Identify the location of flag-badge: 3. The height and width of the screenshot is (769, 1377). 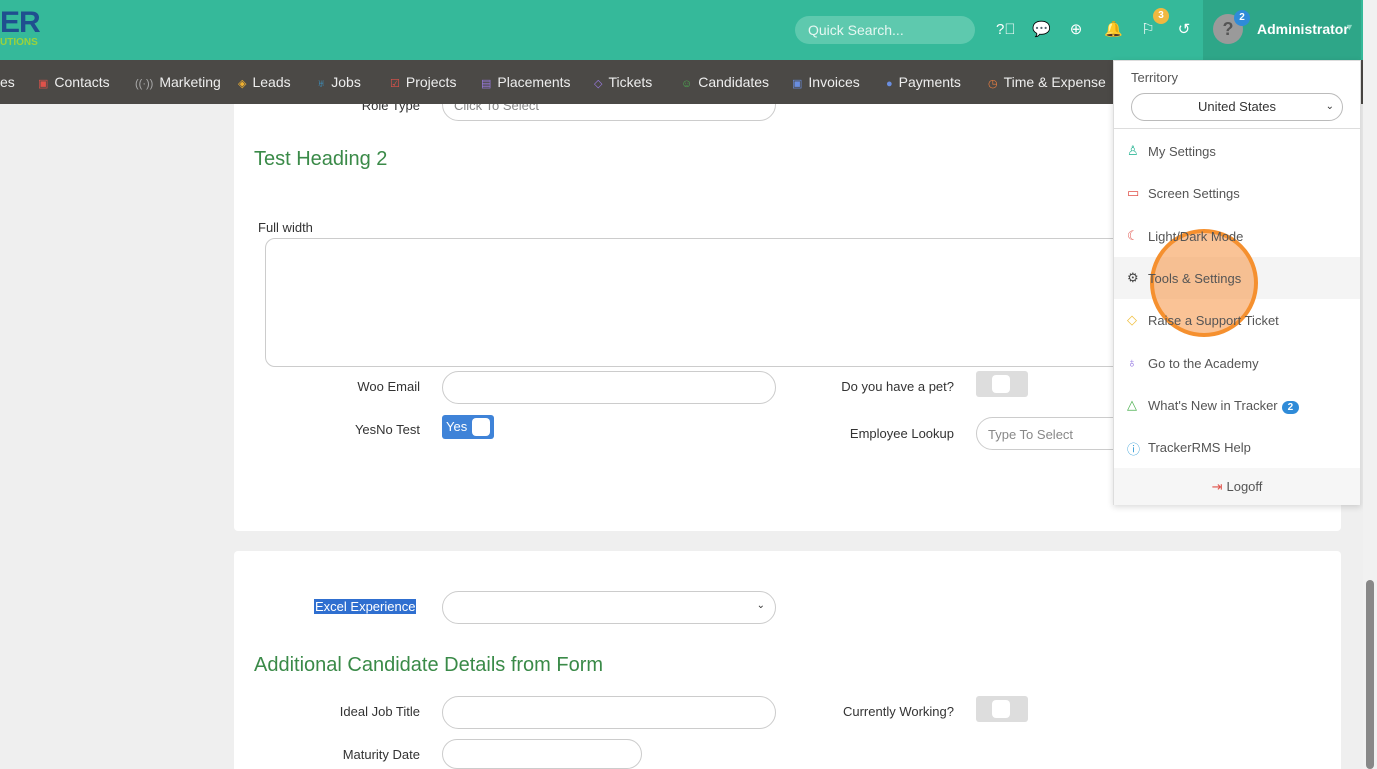
(1161, 16).